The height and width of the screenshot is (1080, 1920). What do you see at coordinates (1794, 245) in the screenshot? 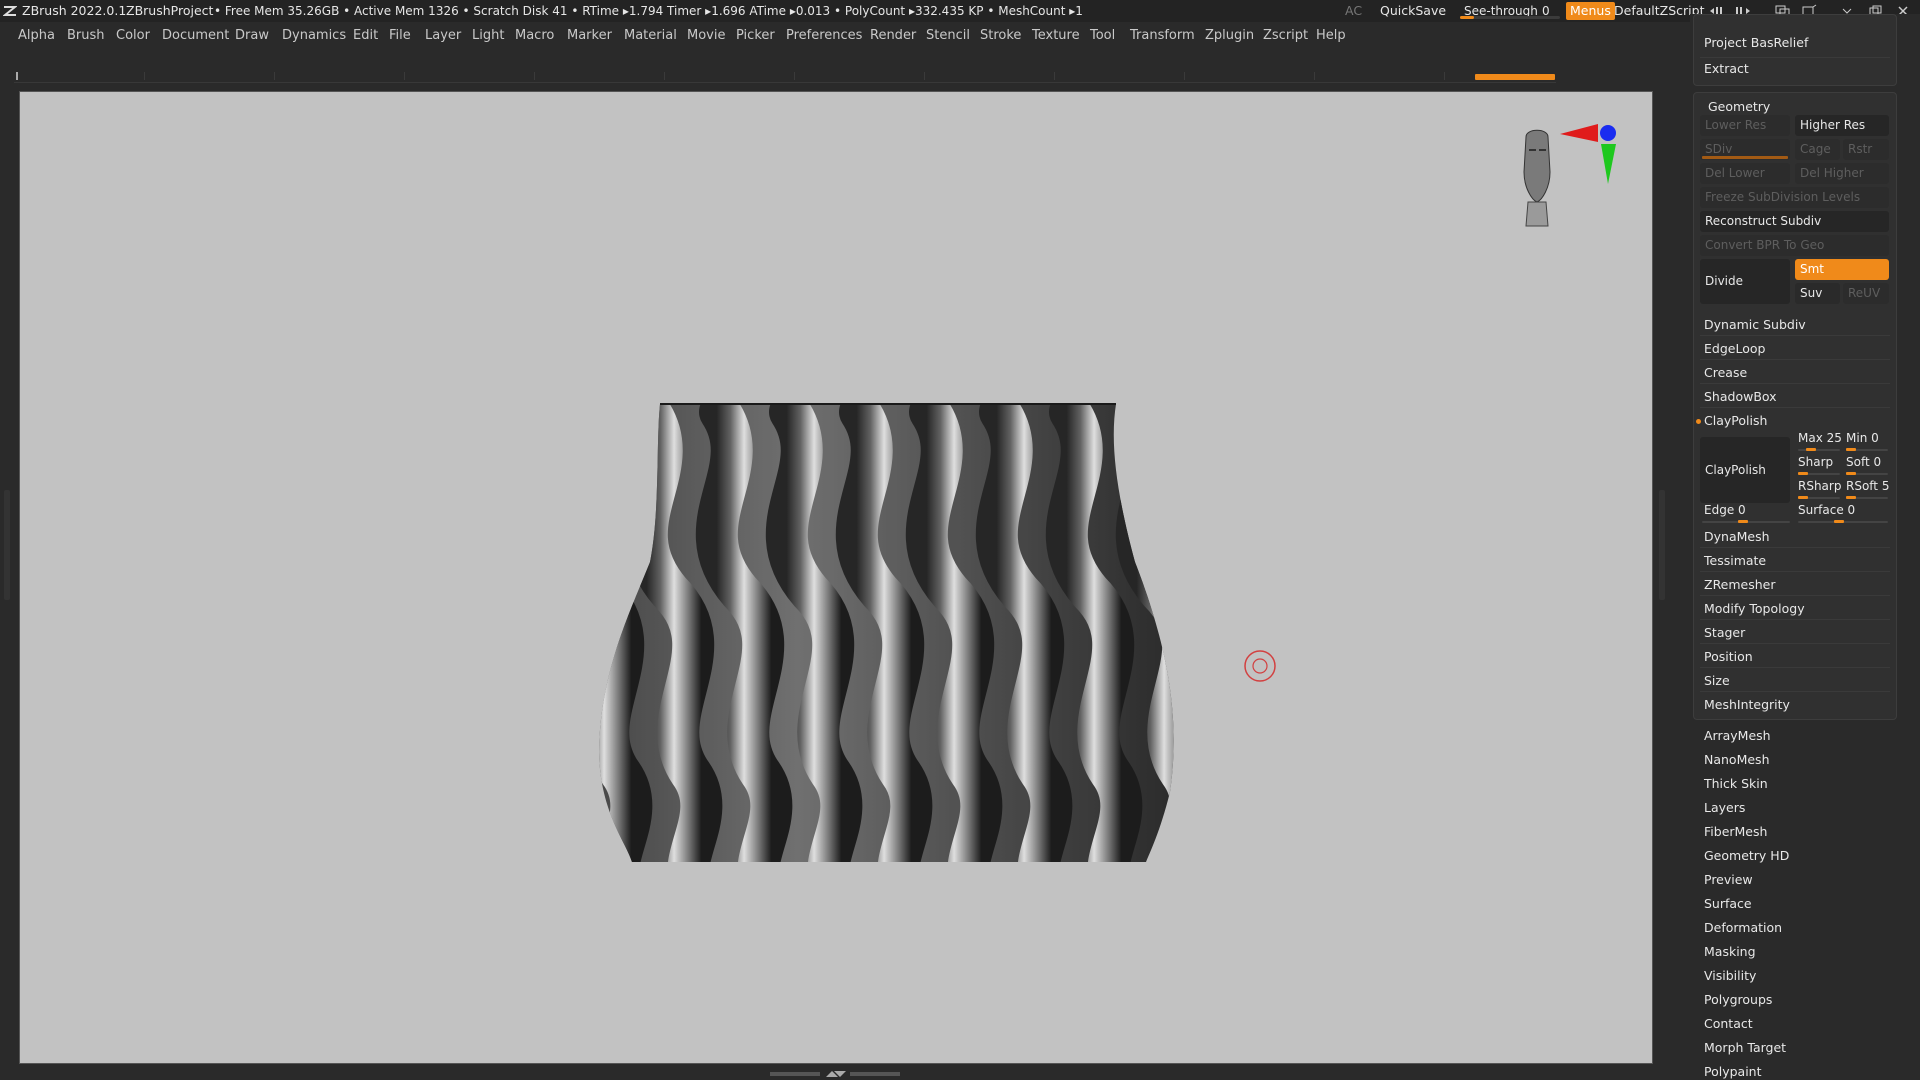
I see `convert-bpr-button: Convert BPR To Geo` at bounding box center [1794, 245].